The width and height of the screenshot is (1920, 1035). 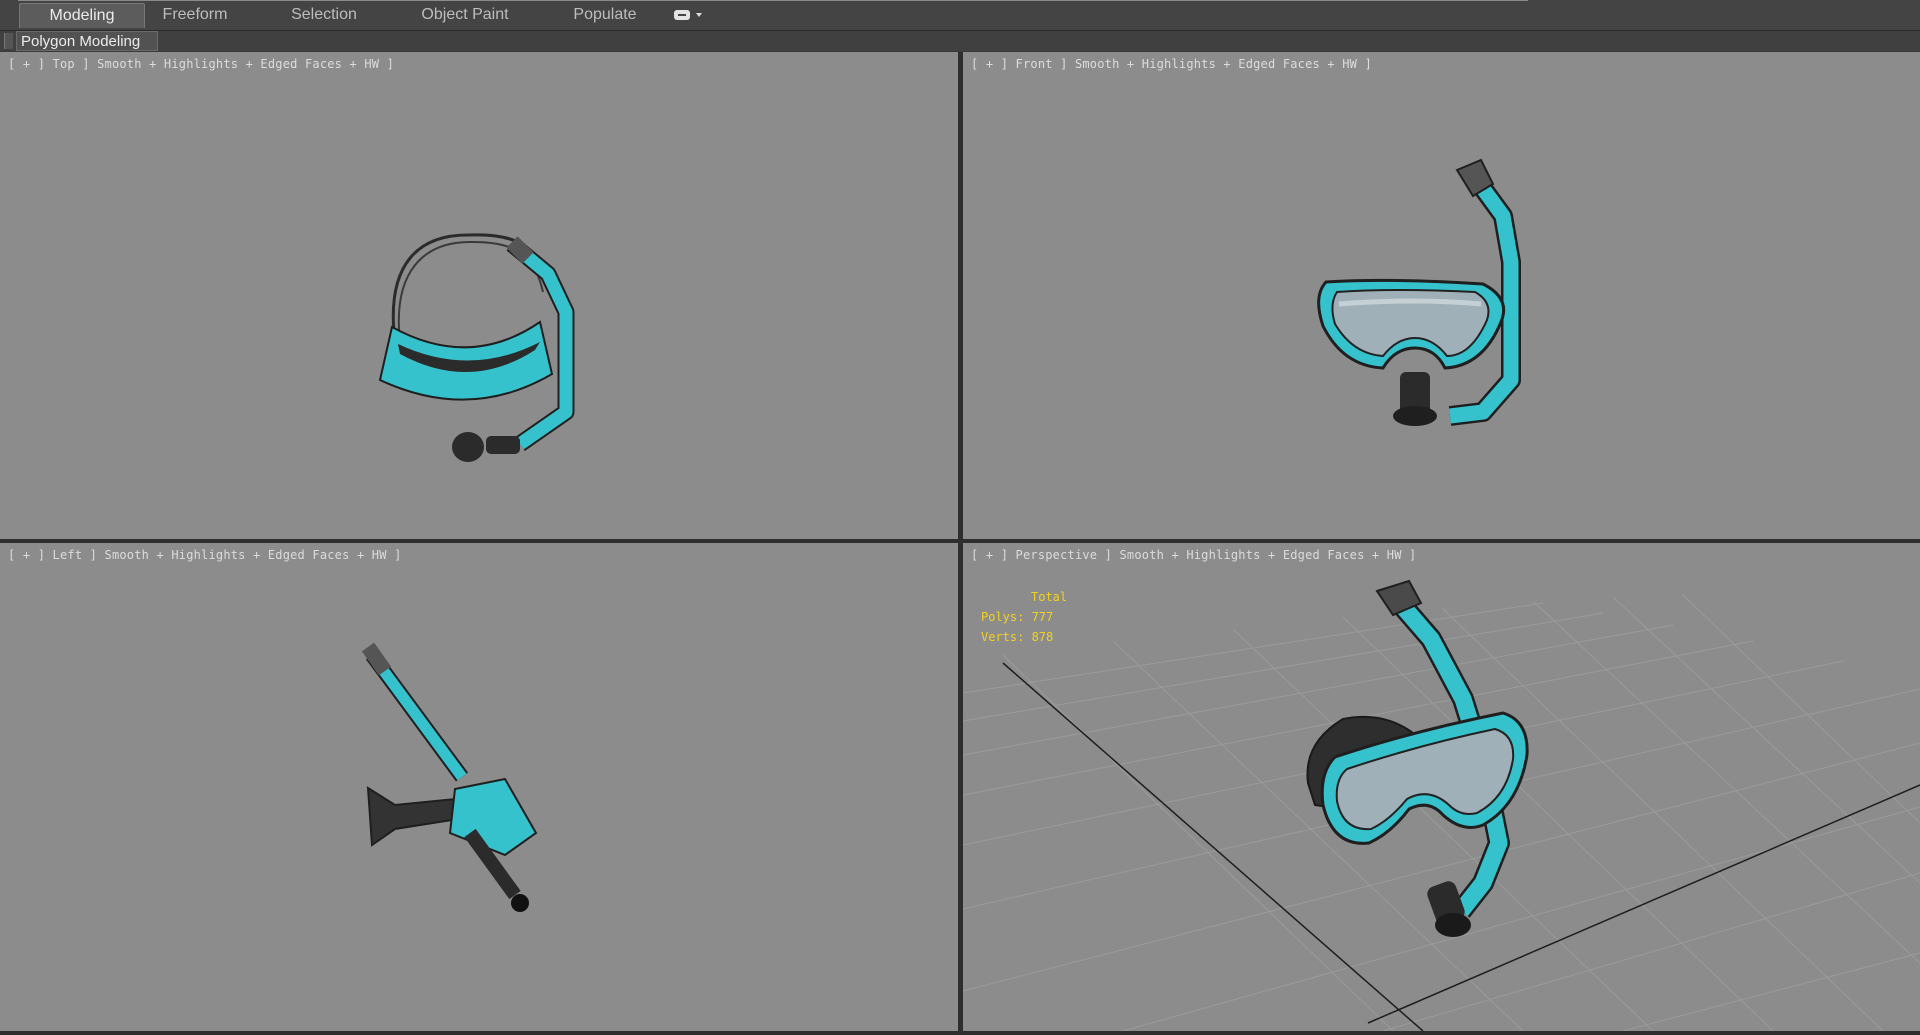 What do you see at coordinates (8, 41) in the screenshot?
I see `panel-grip-handle` at bounding box center [8, 41].